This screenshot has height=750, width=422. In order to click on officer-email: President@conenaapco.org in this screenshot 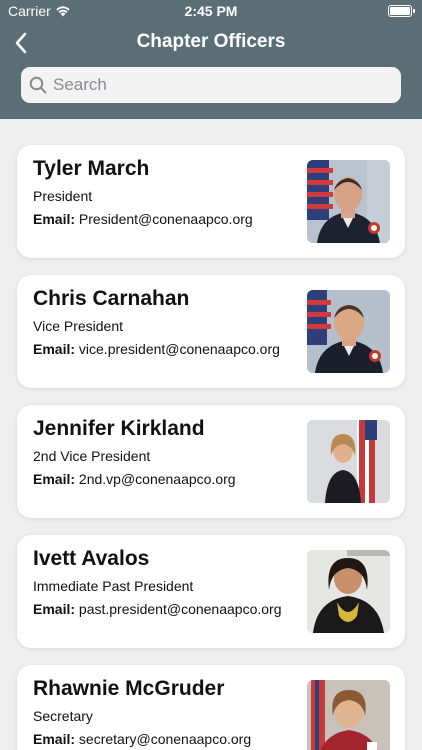, I will do `click(166, 219)`.